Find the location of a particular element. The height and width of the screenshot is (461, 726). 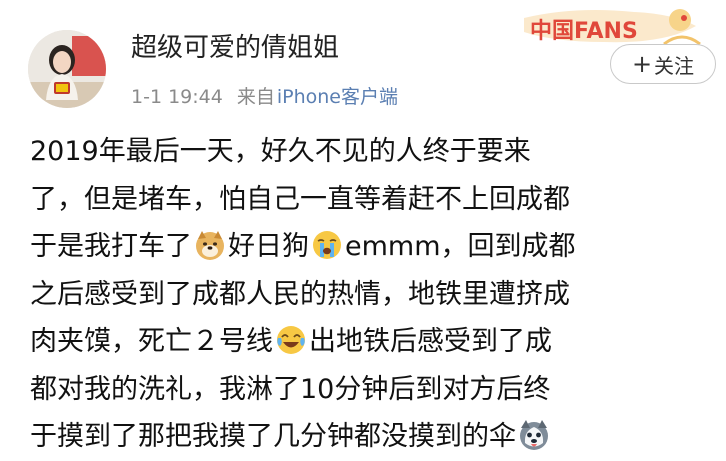

post-text-line: 于摸到了那把我摸了几分钟都没摸到的伞 is located at coordinates (375, 437).